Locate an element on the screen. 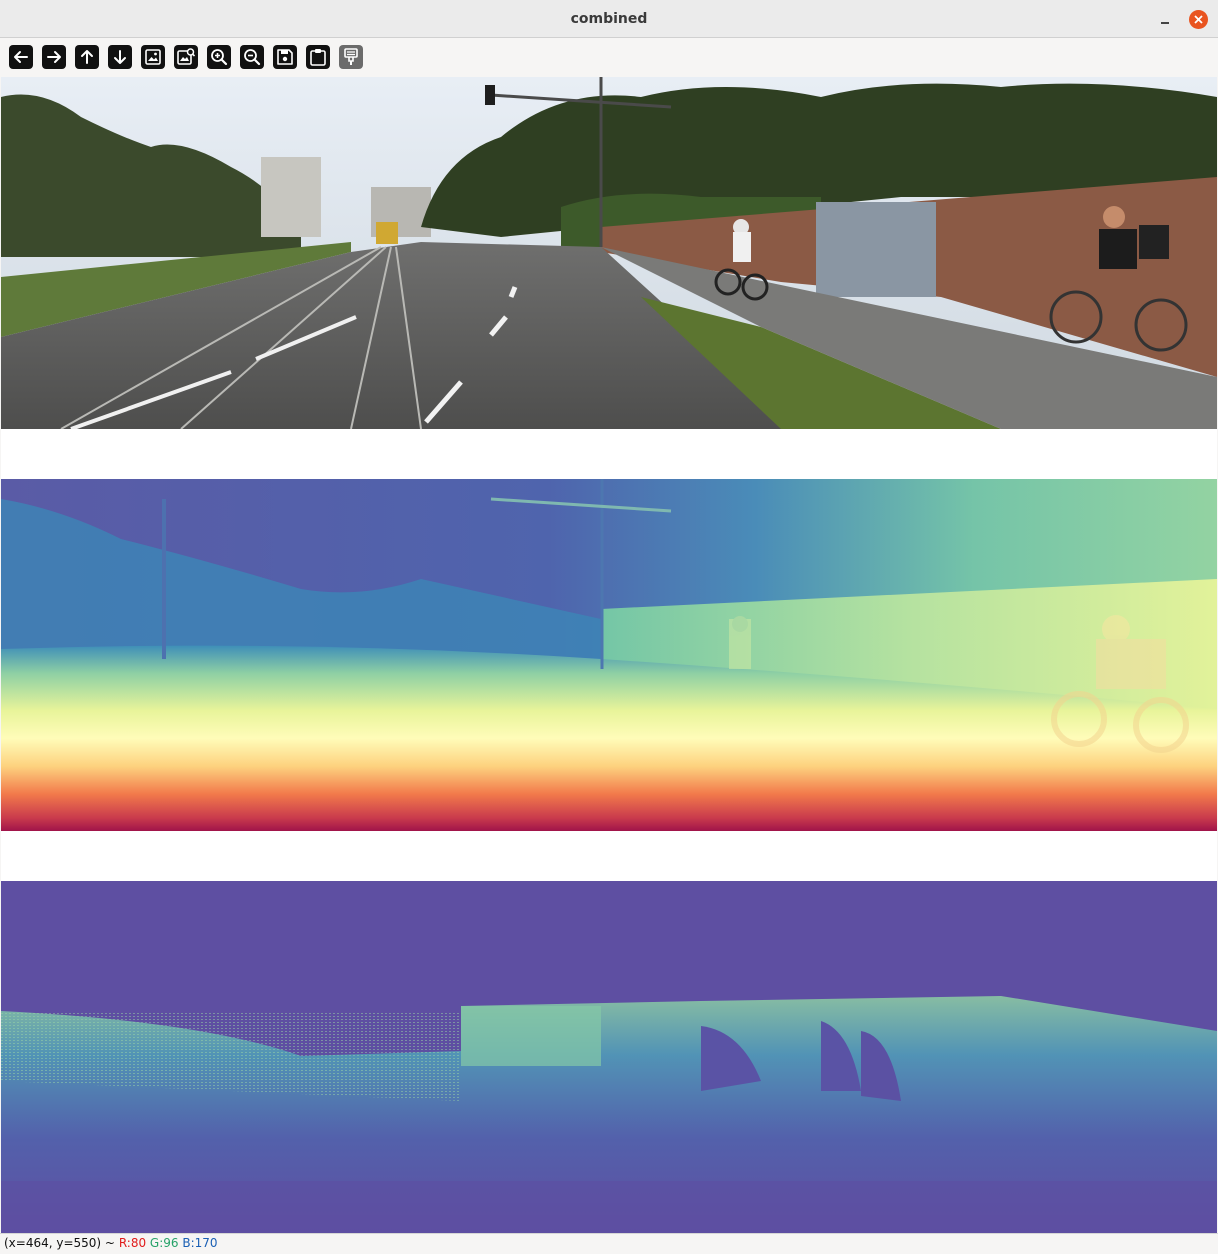 The width and height of the screenshot is (1218, 1254). zoom-fit-image-icon is located at coordinates (153, 57).